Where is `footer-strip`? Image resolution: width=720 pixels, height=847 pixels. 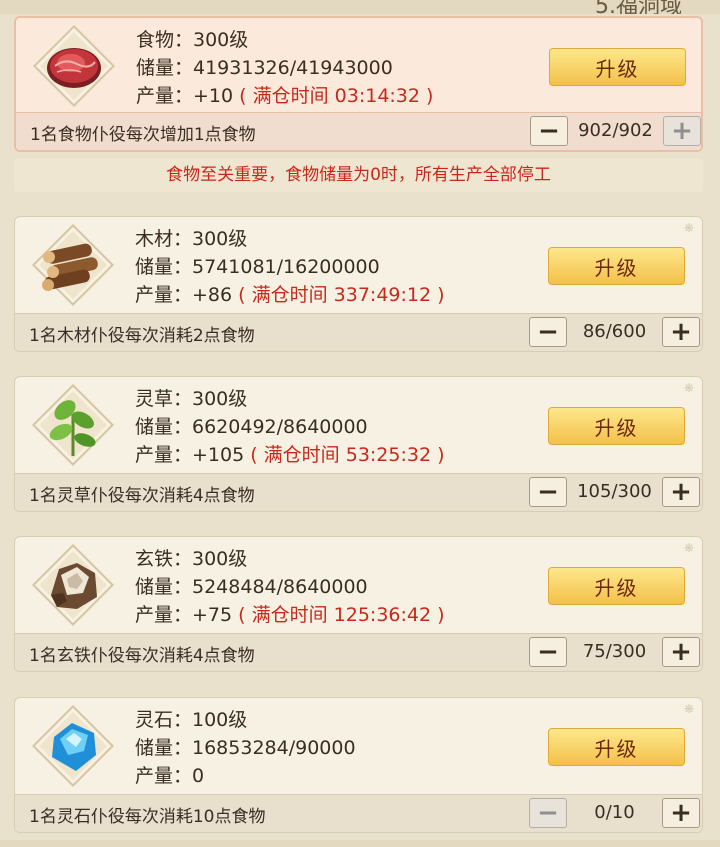 footer-strip is located at coordinates (360, 843).